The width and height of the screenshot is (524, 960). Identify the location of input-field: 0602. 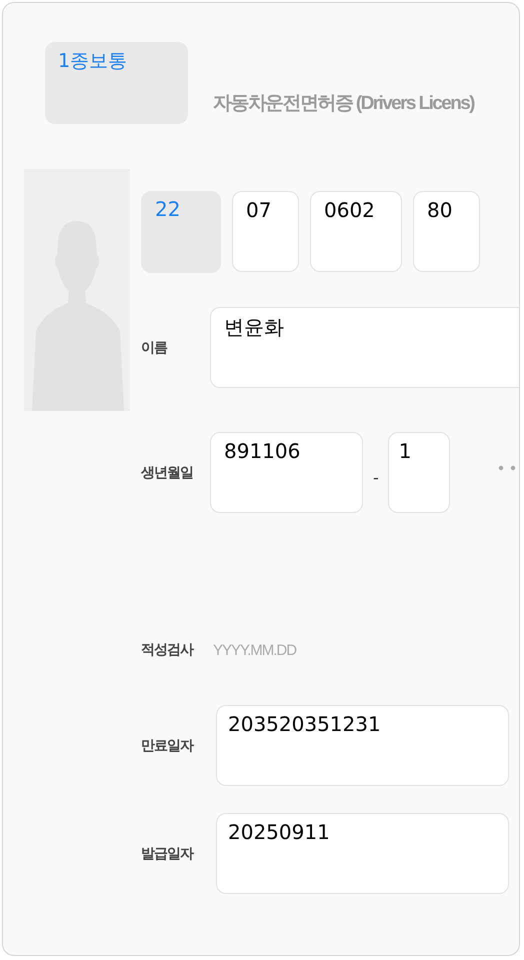
(356, 231).